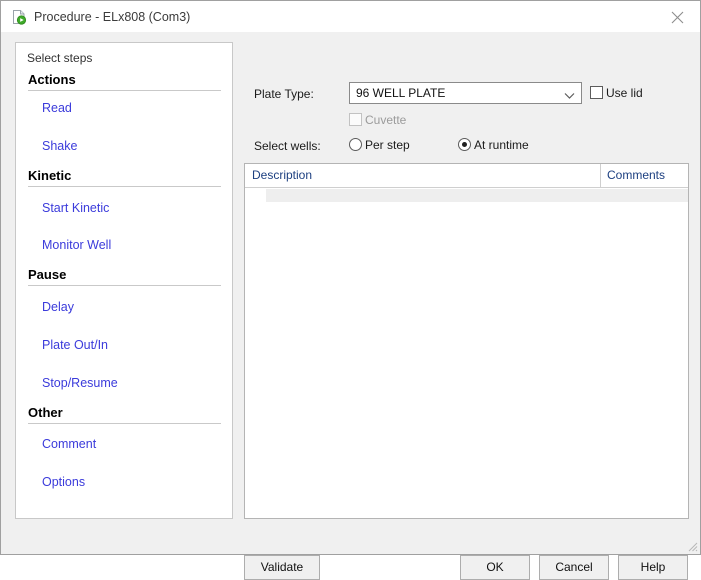  What do you see at coordinates (282, 175) in the screenshot?
I see `column-header-description: Description` at bounding box center [282, 175].